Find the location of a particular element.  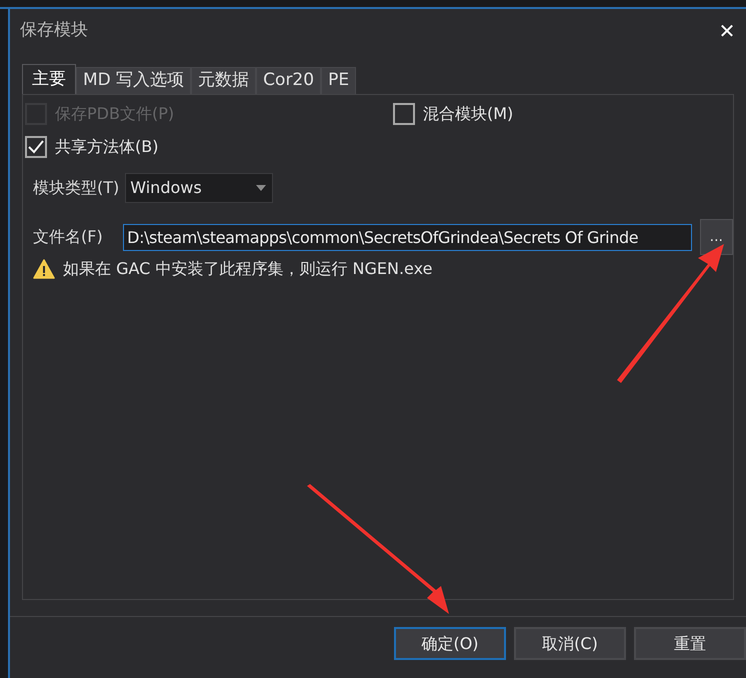

tab: 主要 is located at coordinates (49, 79).